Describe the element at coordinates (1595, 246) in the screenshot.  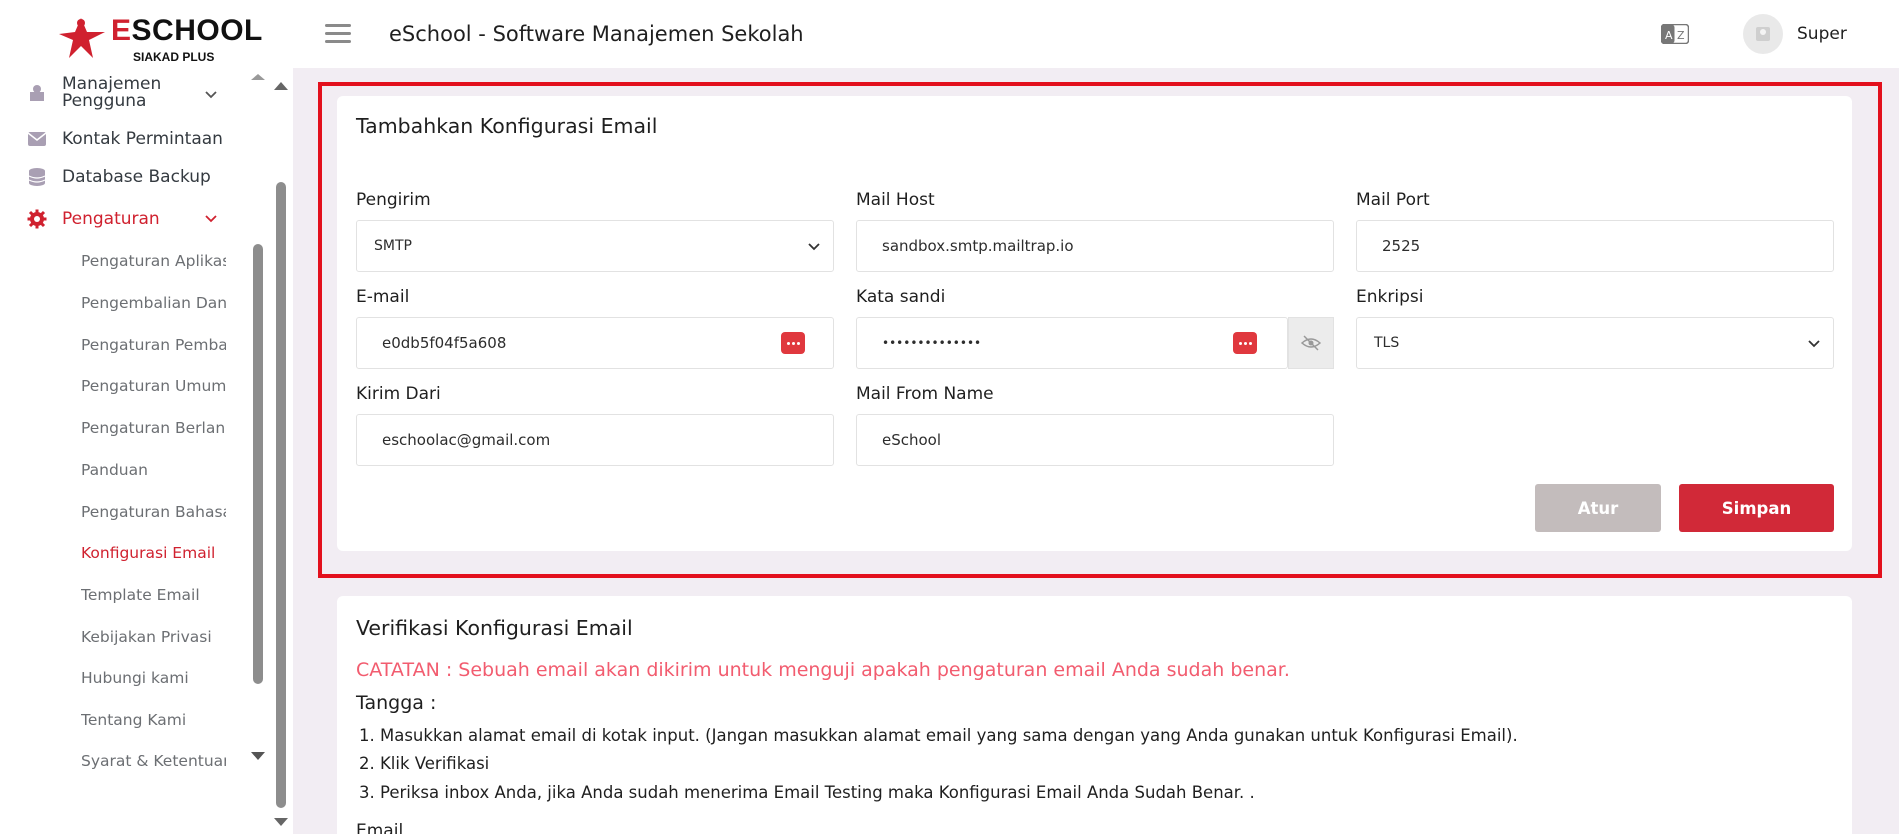
I see `mail-port-input: 2525` at that location.